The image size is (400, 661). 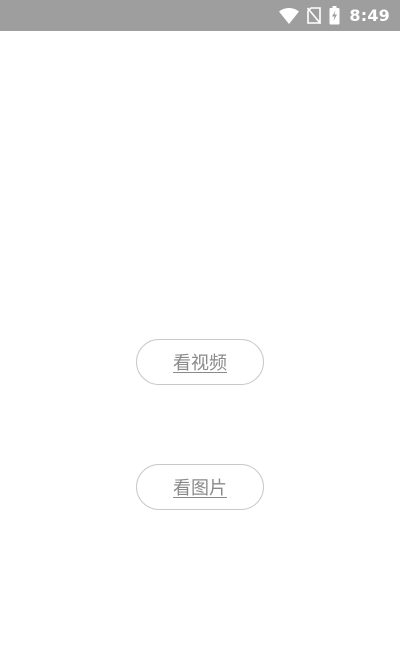 I want to click on watch-video-label: 看视频, so click(x=200, y=363).